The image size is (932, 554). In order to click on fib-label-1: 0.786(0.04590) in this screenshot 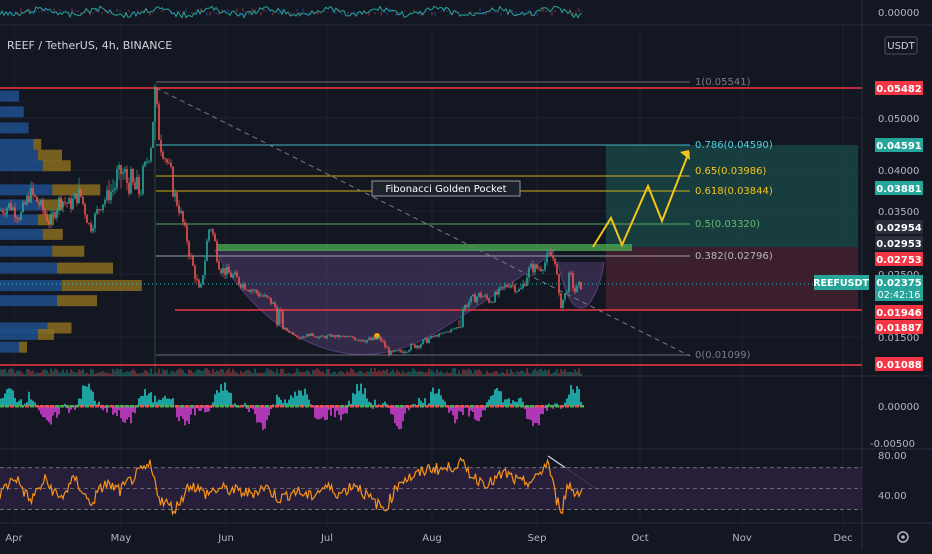, I will do `click(734, 145)`.